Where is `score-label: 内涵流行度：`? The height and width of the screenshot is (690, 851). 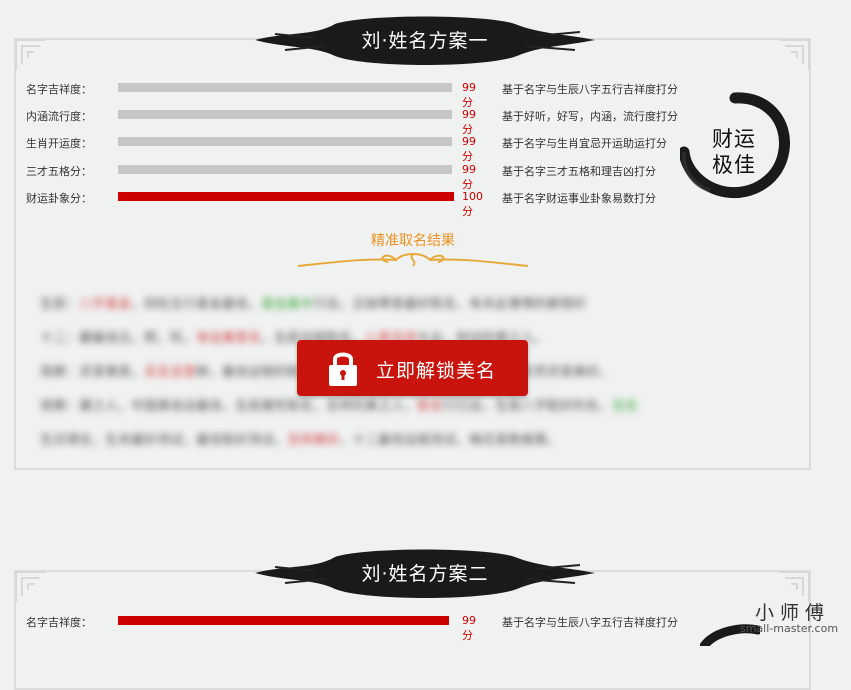
score-label: 内涵流行度： is located at coordinates (59, 116).